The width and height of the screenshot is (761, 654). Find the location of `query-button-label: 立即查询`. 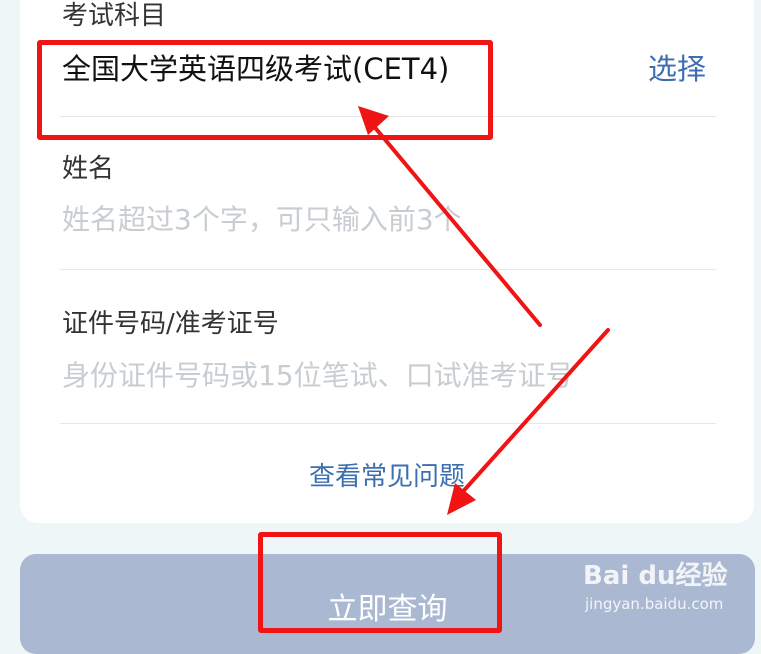

query-button-label: 立即查询 is located at coordinates (387, 609).